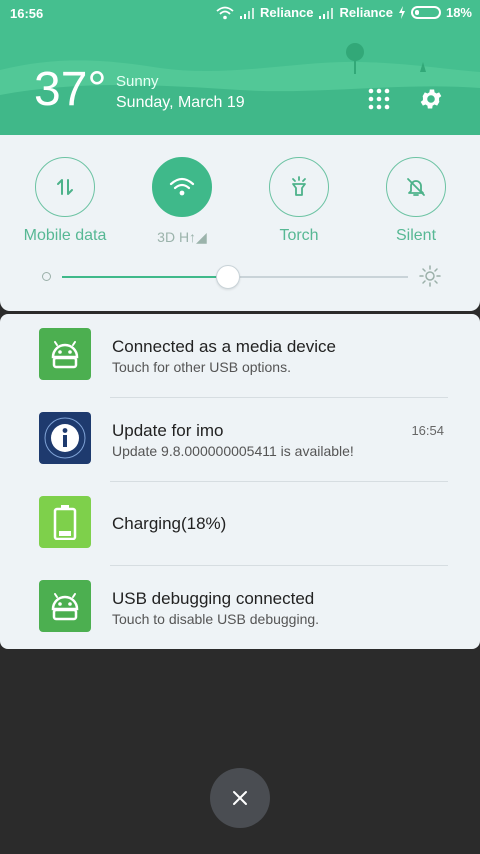 The height and width of the screenshot is (854, 480). I want to click on silent-label: Silent, so click(416, 235).